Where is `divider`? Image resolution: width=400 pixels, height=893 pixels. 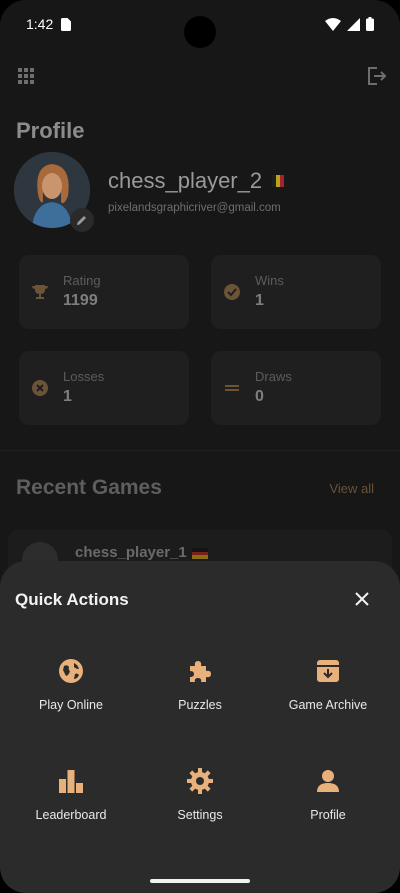
divider is located at coordinates (200, 450).